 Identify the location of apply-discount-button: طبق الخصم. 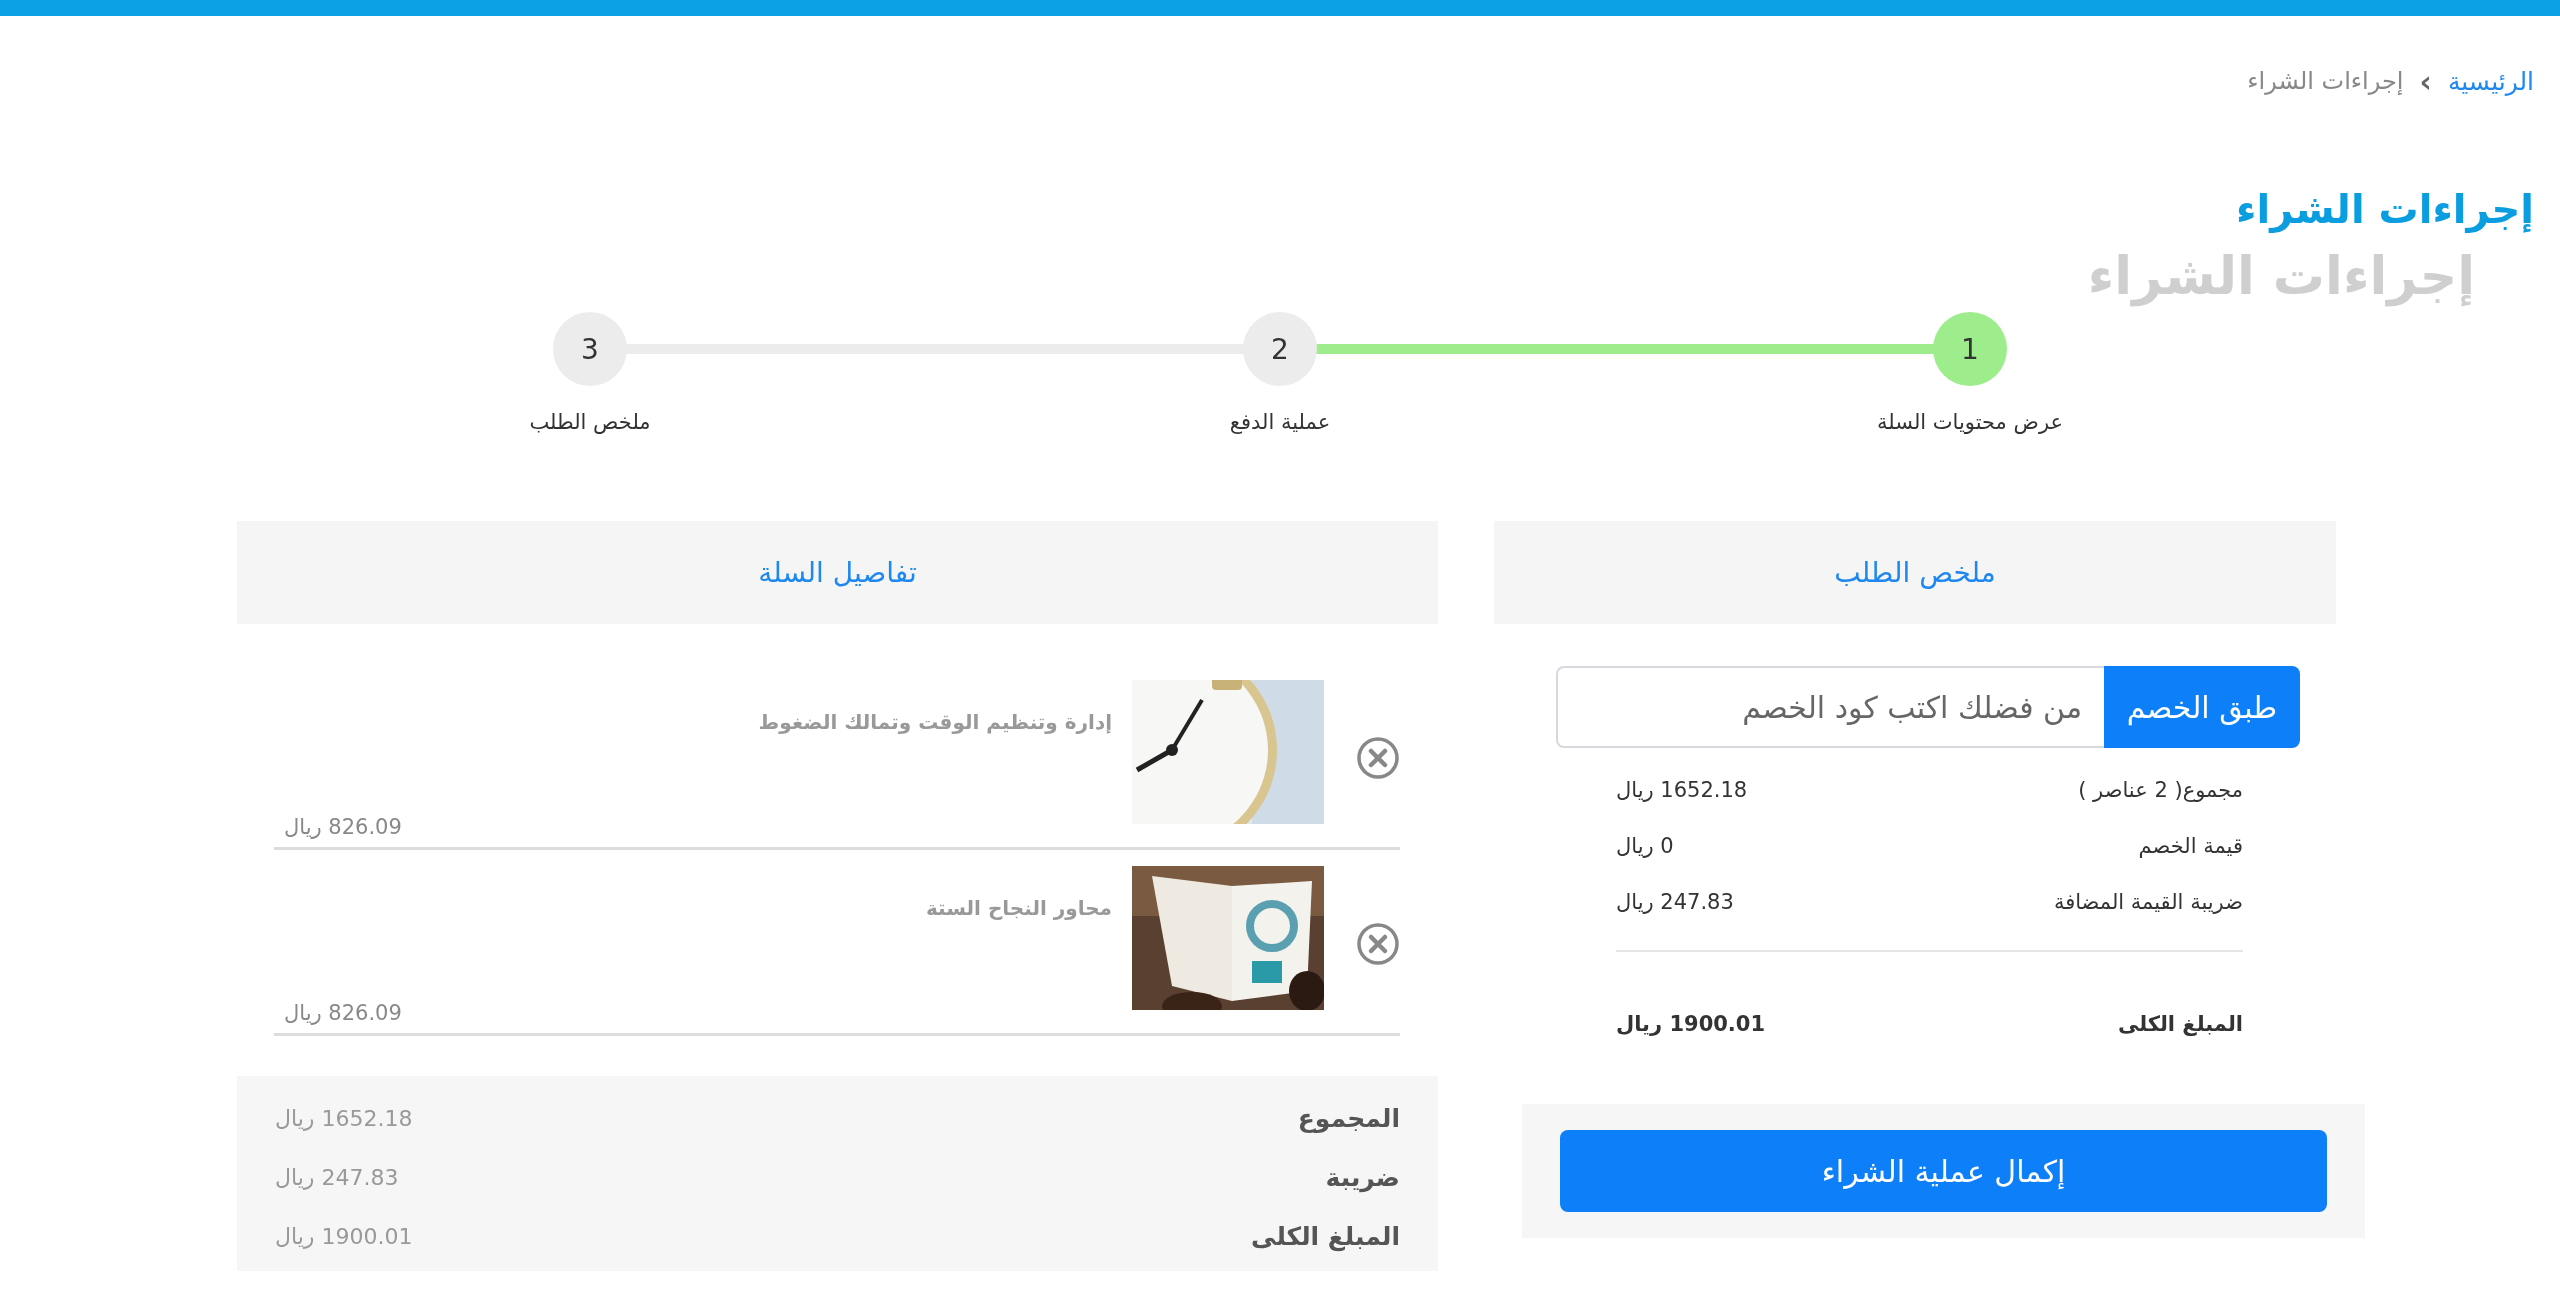
(2202, 707).